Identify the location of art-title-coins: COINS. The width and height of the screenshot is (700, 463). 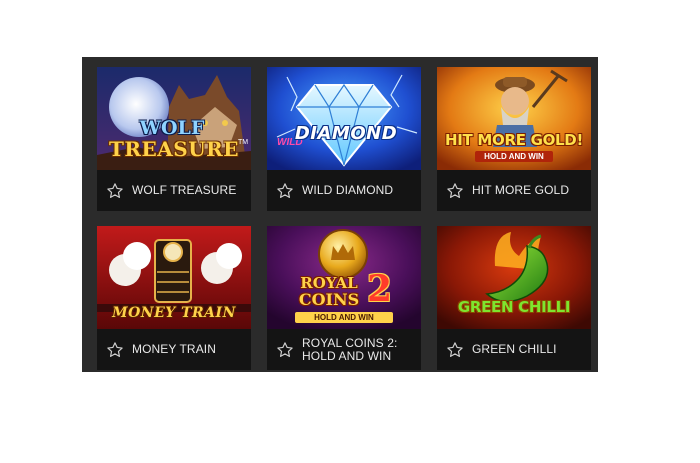
(329, 299).